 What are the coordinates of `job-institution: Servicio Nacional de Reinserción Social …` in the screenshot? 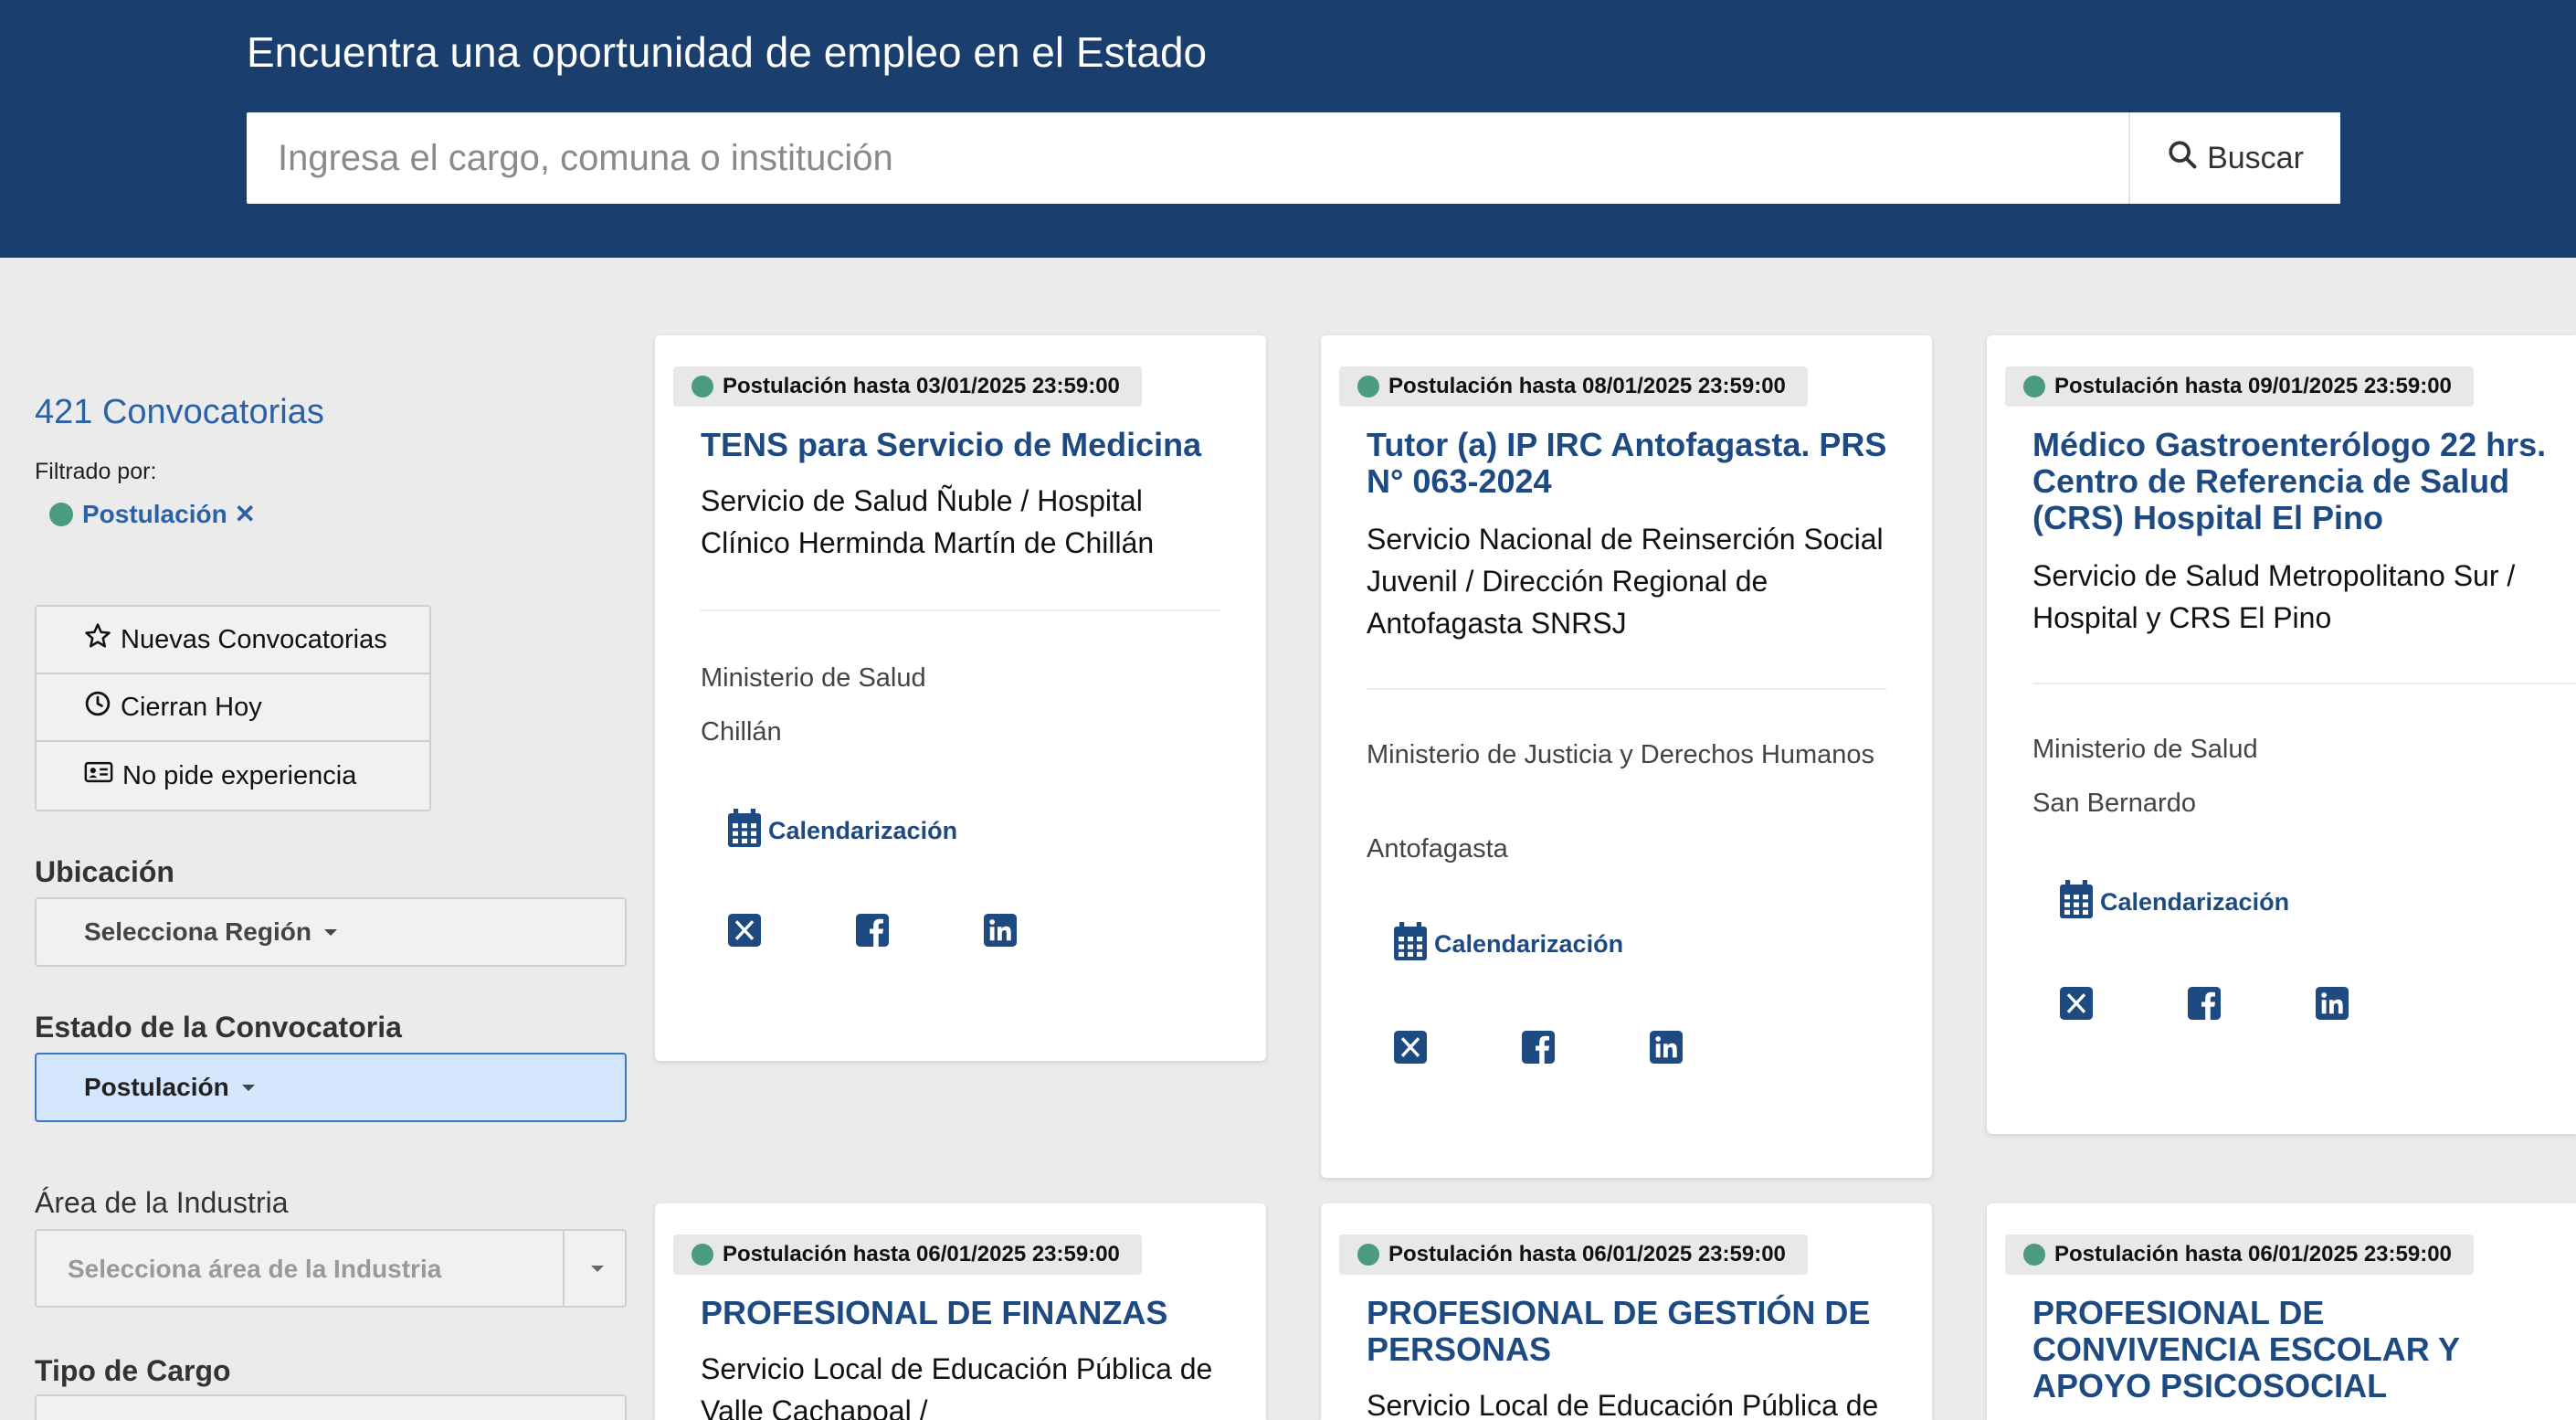 It's located at (1625, 582).